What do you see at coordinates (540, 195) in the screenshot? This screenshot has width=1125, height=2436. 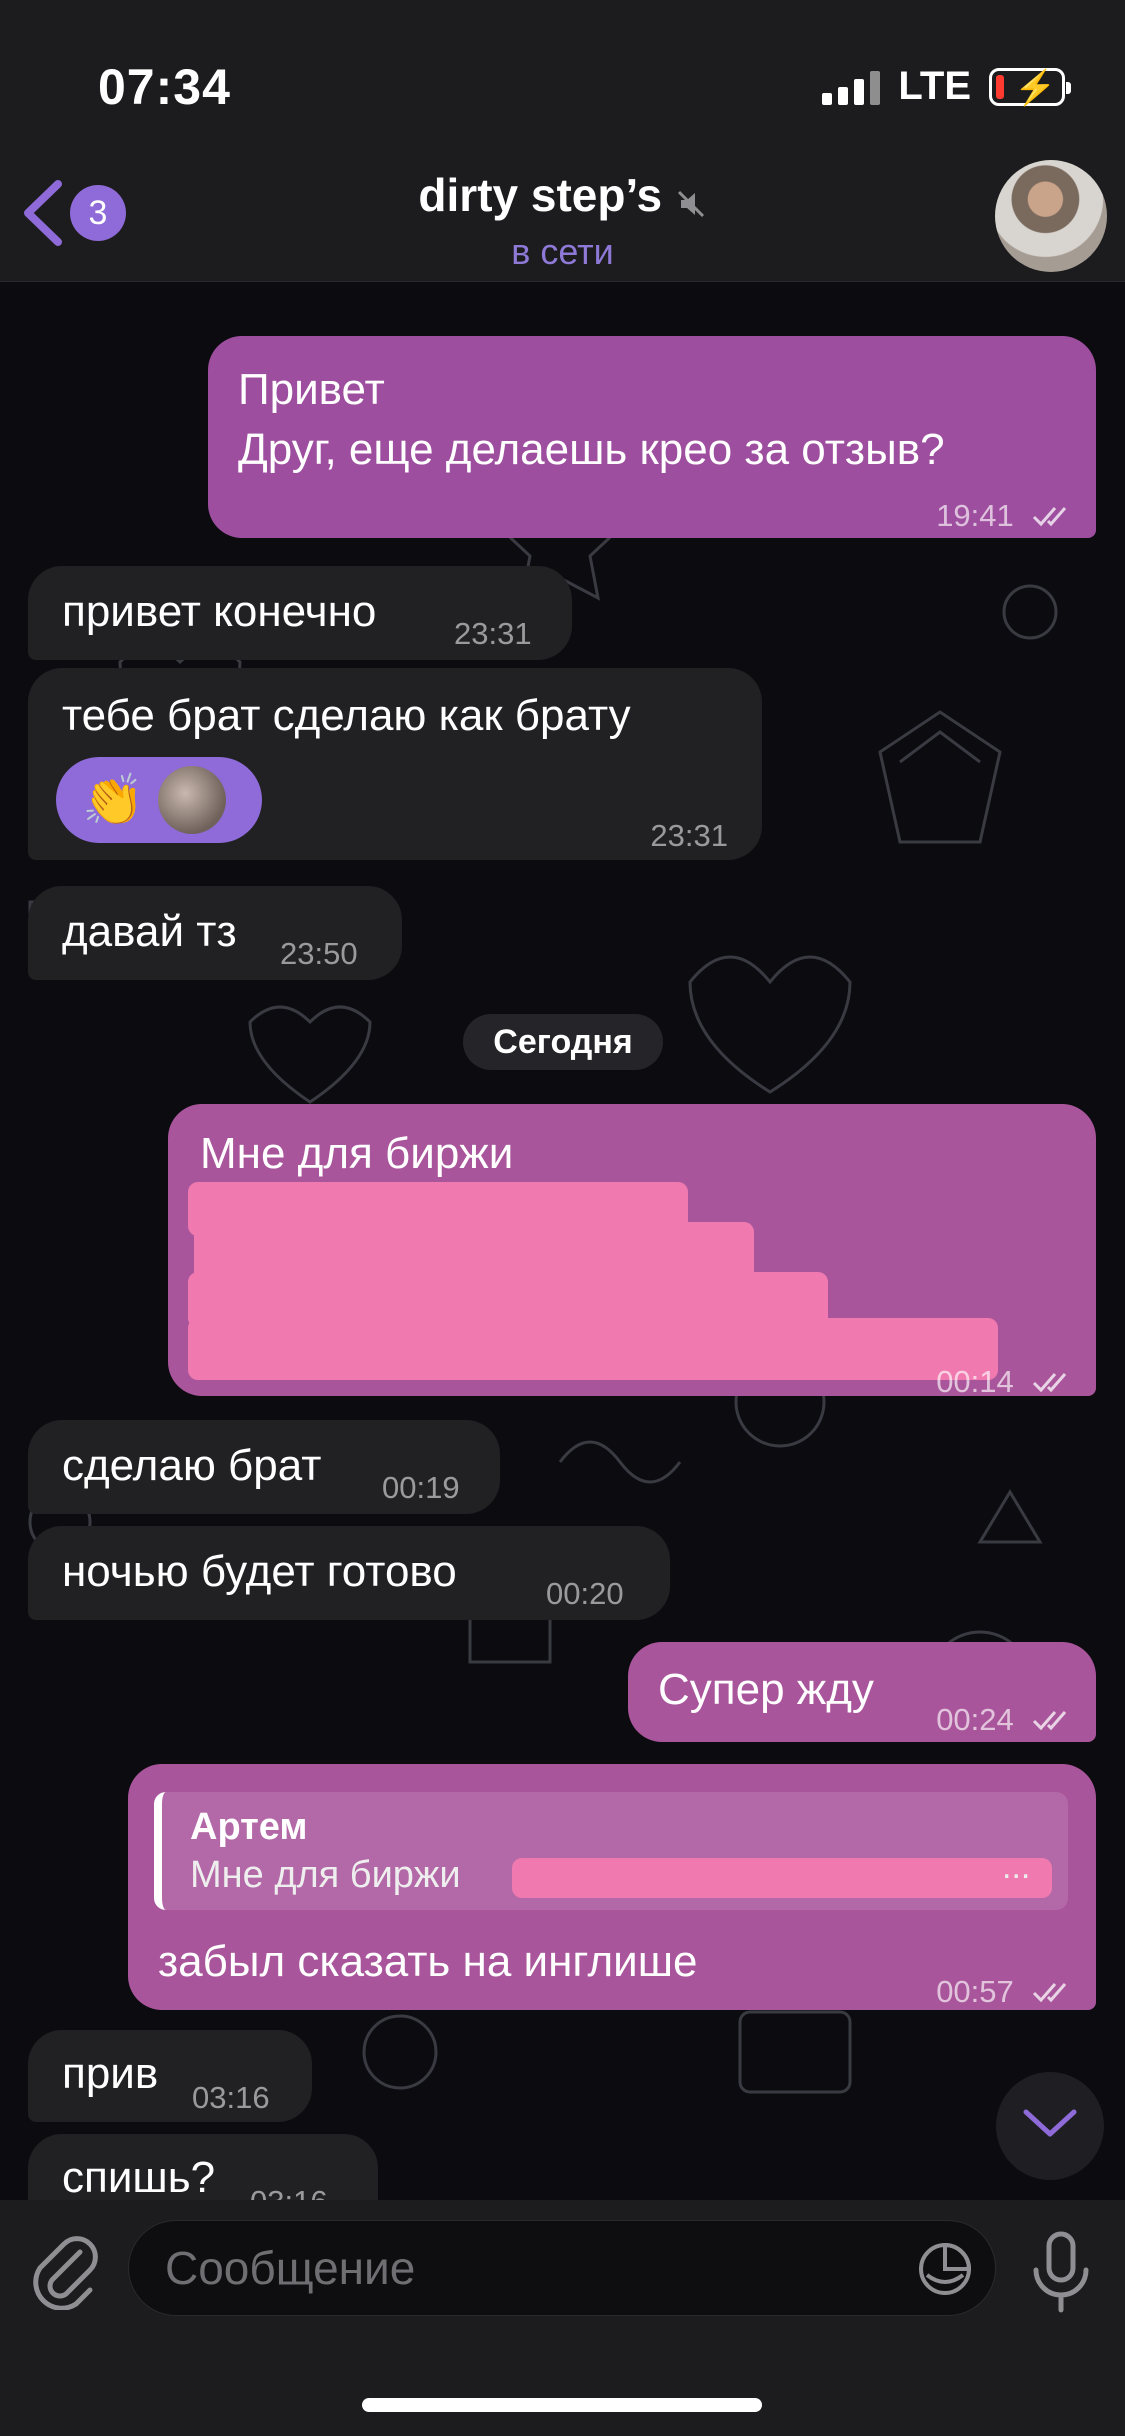 I see `chat-title: dirty step’s` at bounding box center [540, 195].